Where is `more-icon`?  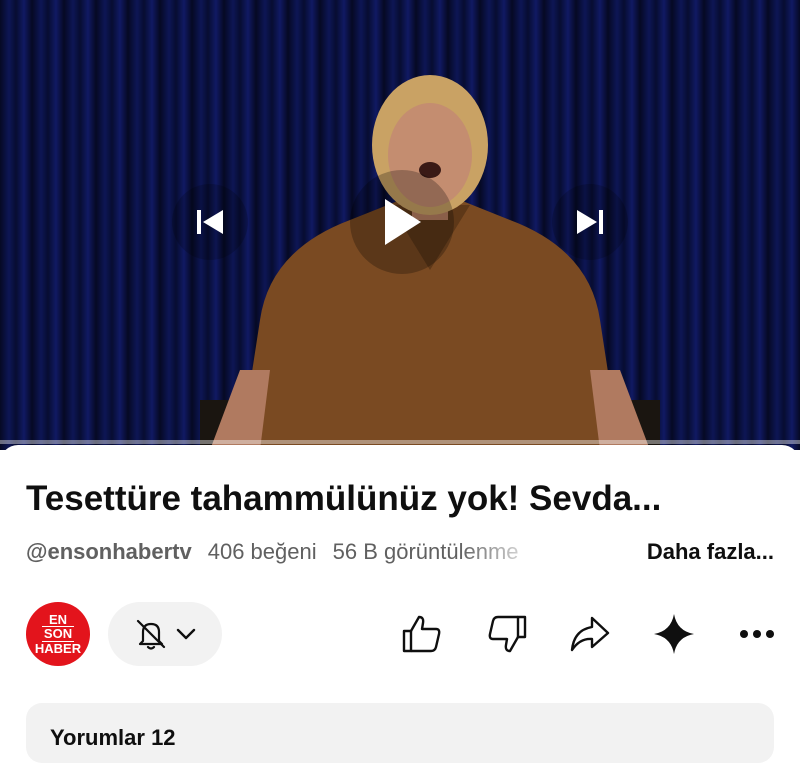 more-icon is located at coordinates (757, 634).